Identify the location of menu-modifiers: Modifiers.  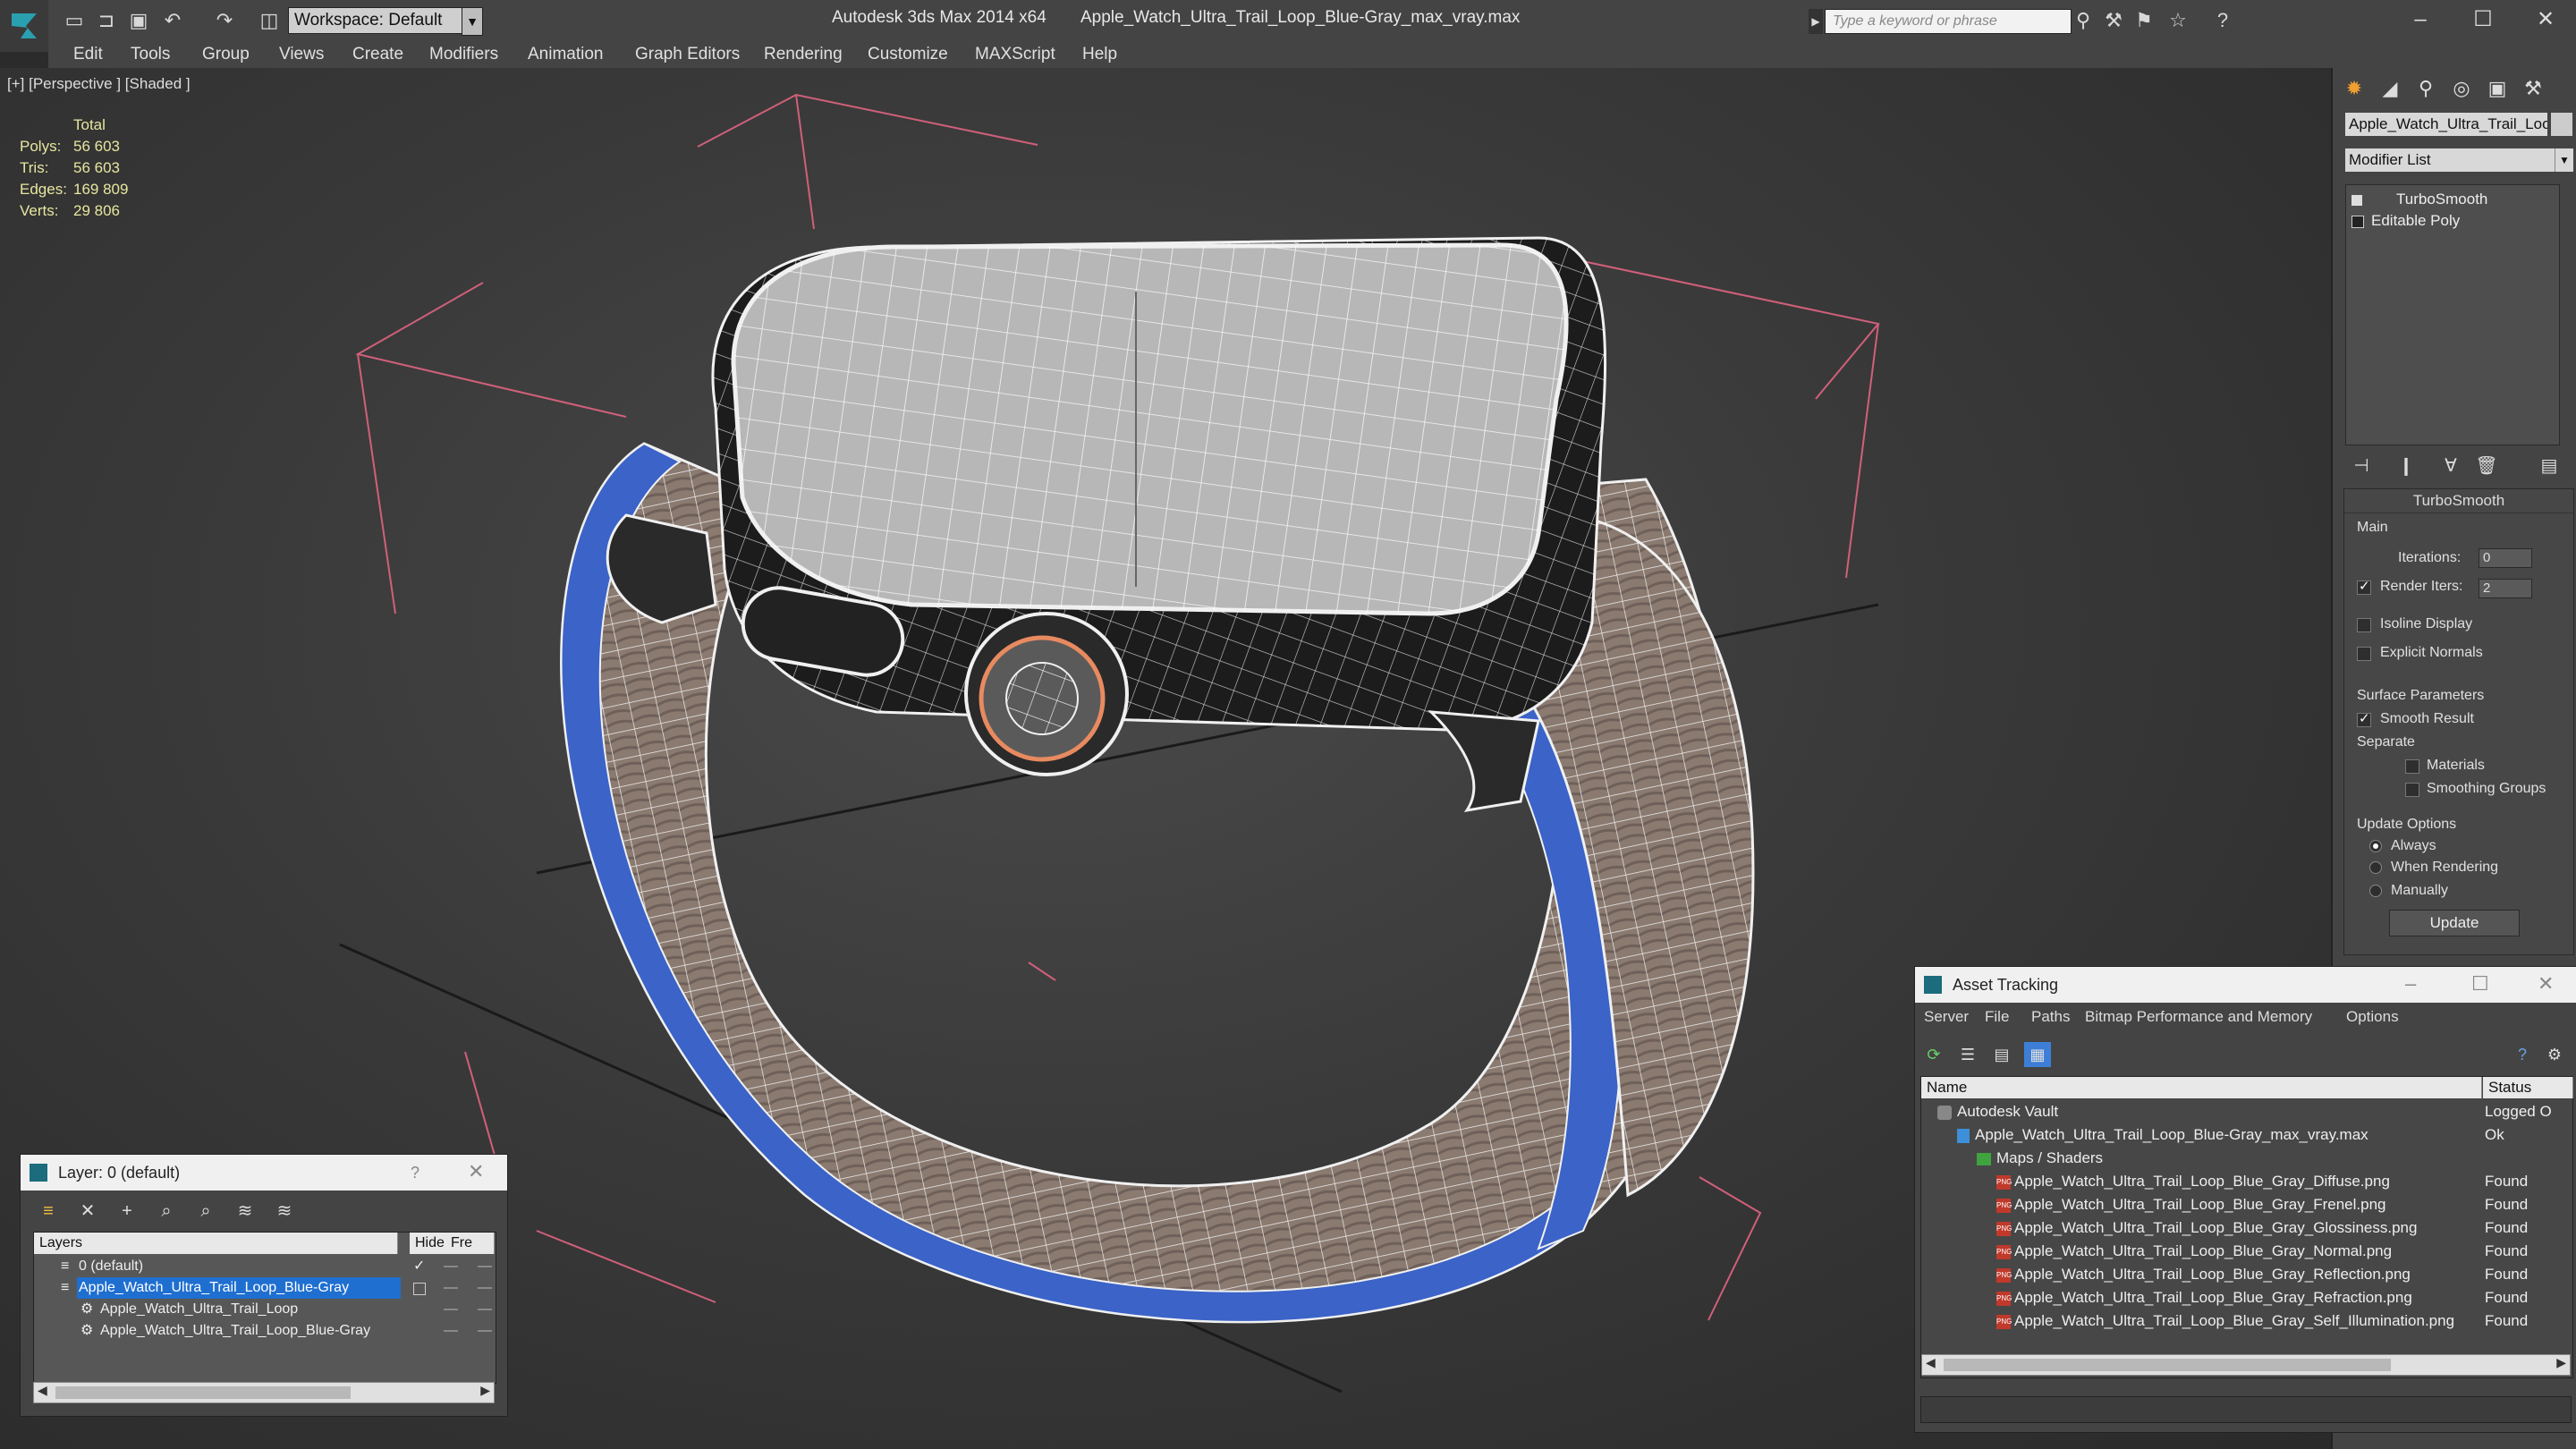
(463, 54).